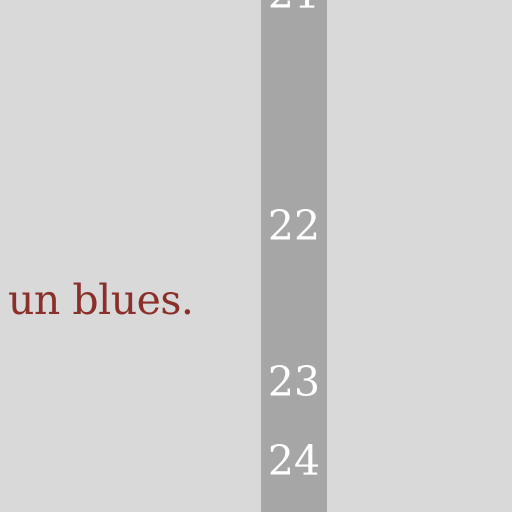  I want to click on body-text-line: un blues., so click(101, 300).